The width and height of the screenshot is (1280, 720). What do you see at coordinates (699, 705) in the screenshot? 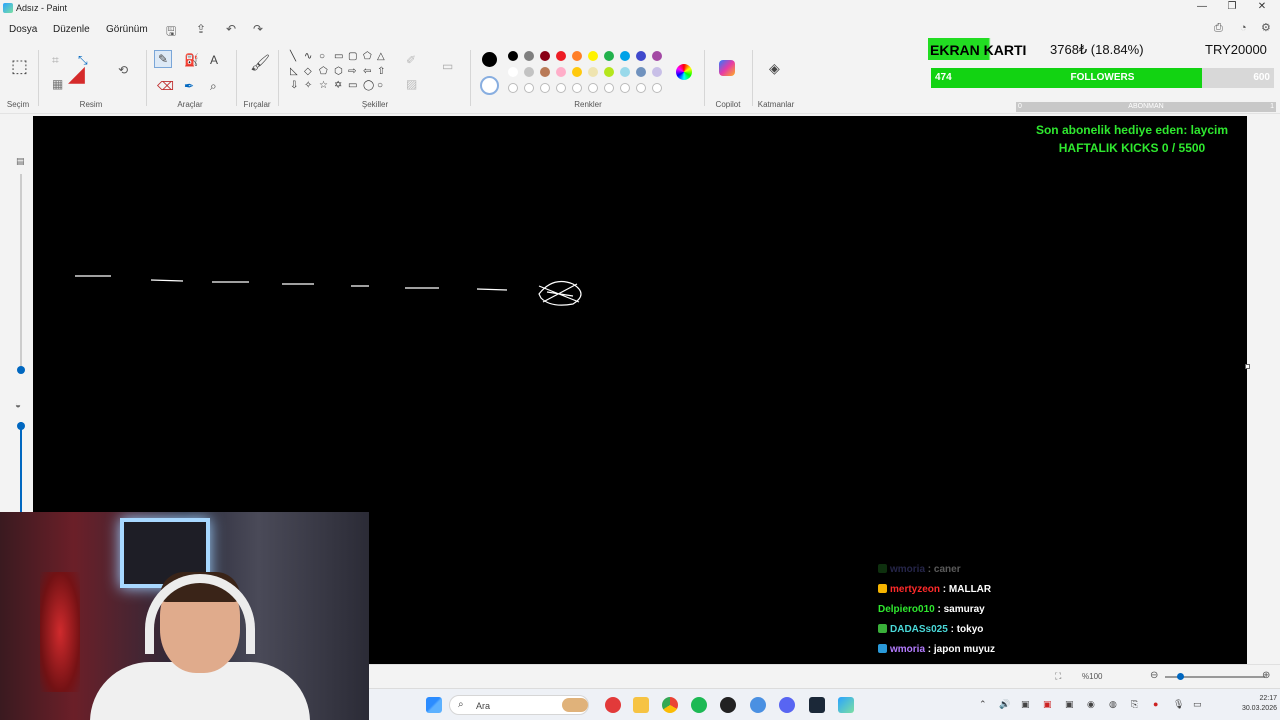
I see `spotify-icon` at bounding box center [699, 705].